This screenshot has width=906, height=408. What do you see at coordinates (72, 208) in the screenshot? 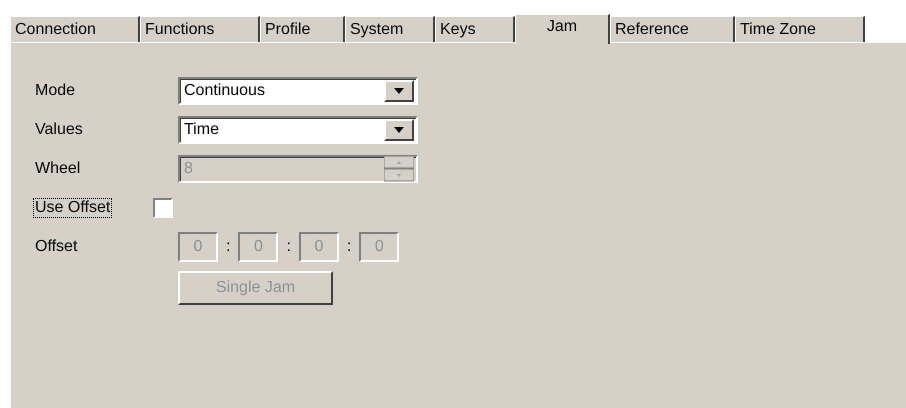
I see `use-offset-label: Use Offset` at bounding box center [72, 208].